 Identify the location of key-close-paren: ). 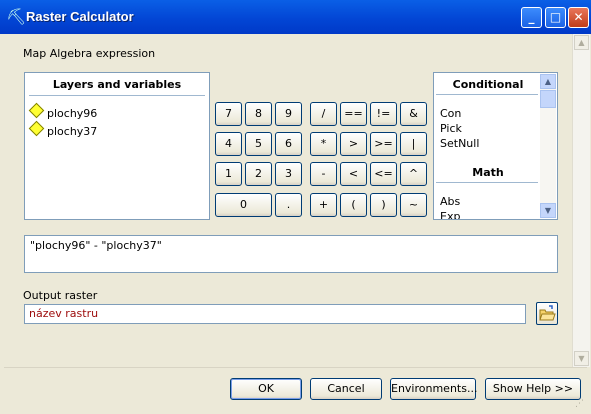
(383, 205).